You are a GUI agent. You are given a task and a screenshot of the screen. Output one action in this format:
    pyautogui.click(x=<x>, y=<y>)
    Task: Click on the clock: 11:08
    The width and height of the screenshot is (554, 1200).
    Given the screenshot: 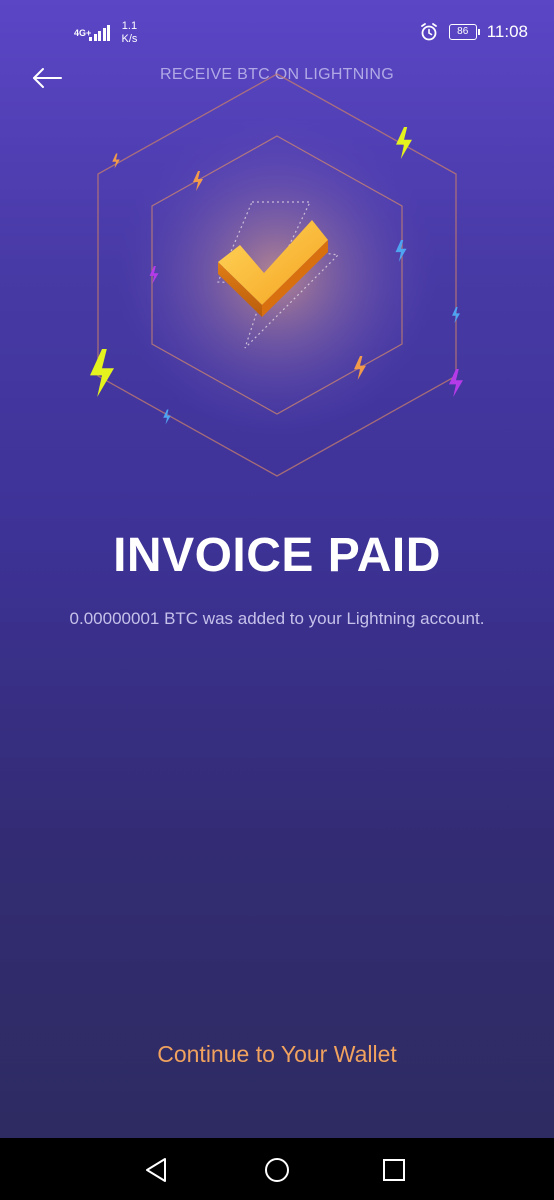 What is the action you would take?
    pyautogui.click(x=507, y=31)
    